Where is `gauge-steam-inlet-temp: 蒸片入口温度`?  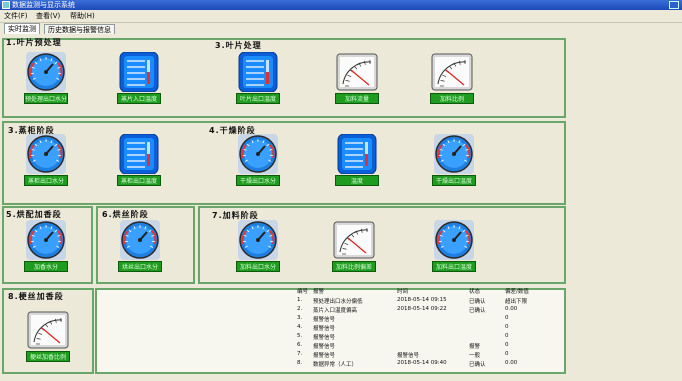
gauge-steam-inlet-temp: 蒸片入口温度 is located at coordinates (139, 78).